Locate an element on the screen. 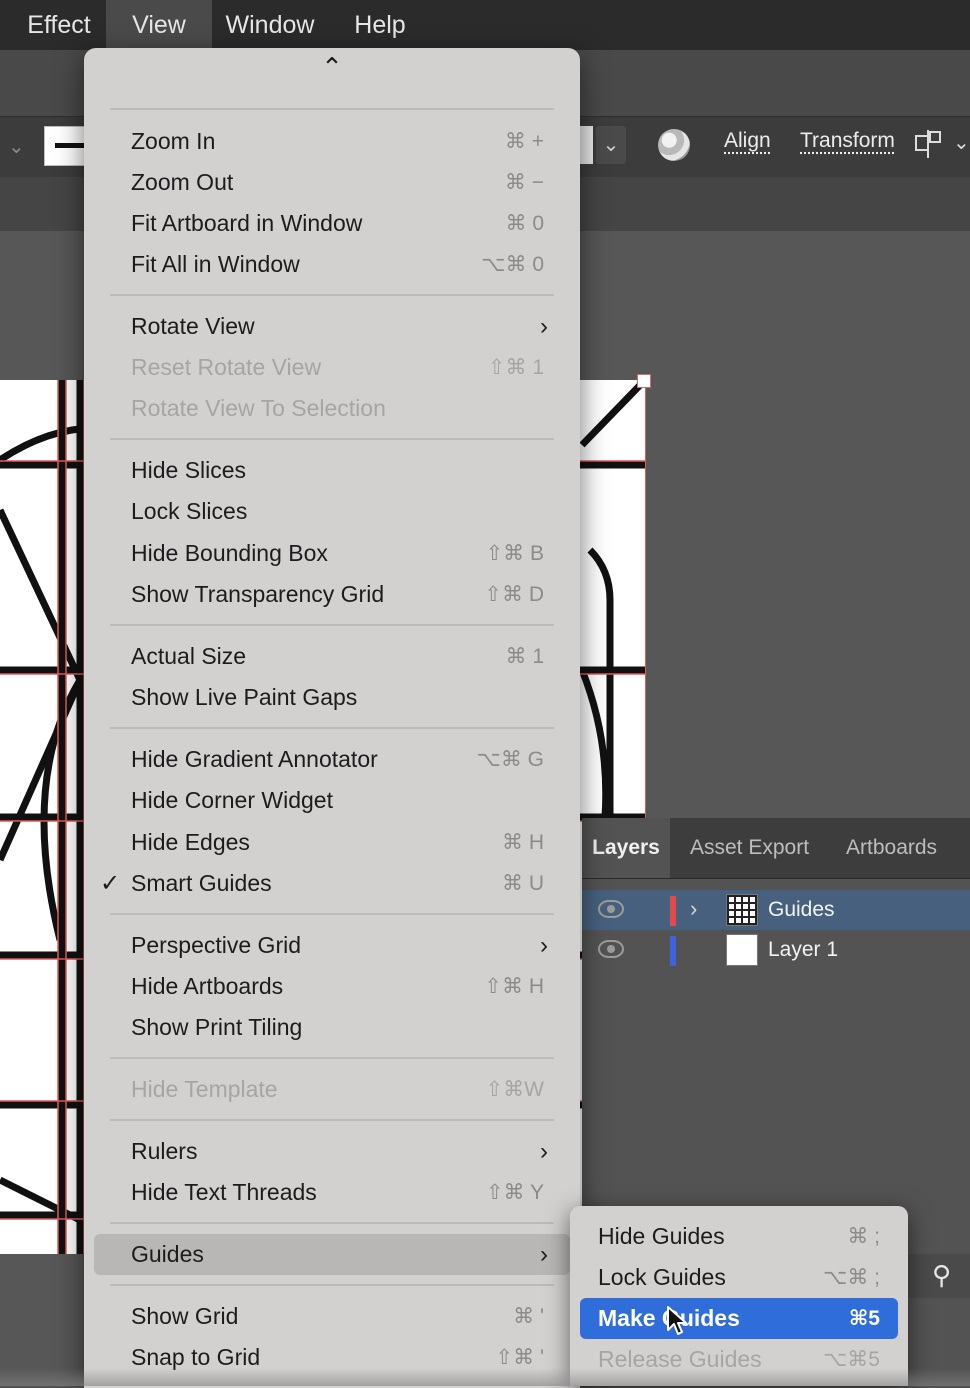  menu-item-hide-text-threads: Hide Text Threads ⇧⌘ Y is located at coordinates (332, 1192).